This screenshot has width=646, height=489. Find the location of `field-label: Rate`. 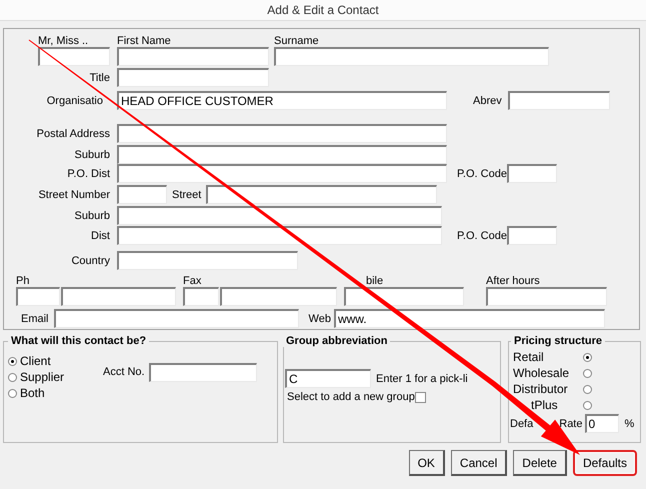

field-label: Rate is located at coordinates (570, 424).